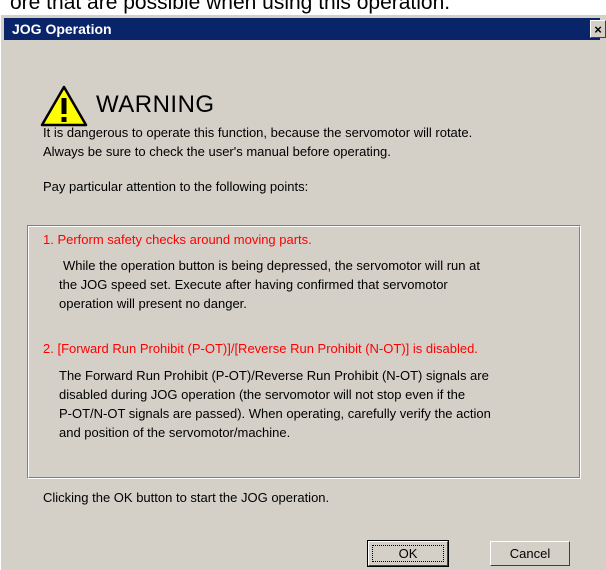 The height and width of the screenshot is (570, 606). I want to click on cancel-button: Cancel, so click(530, 553).